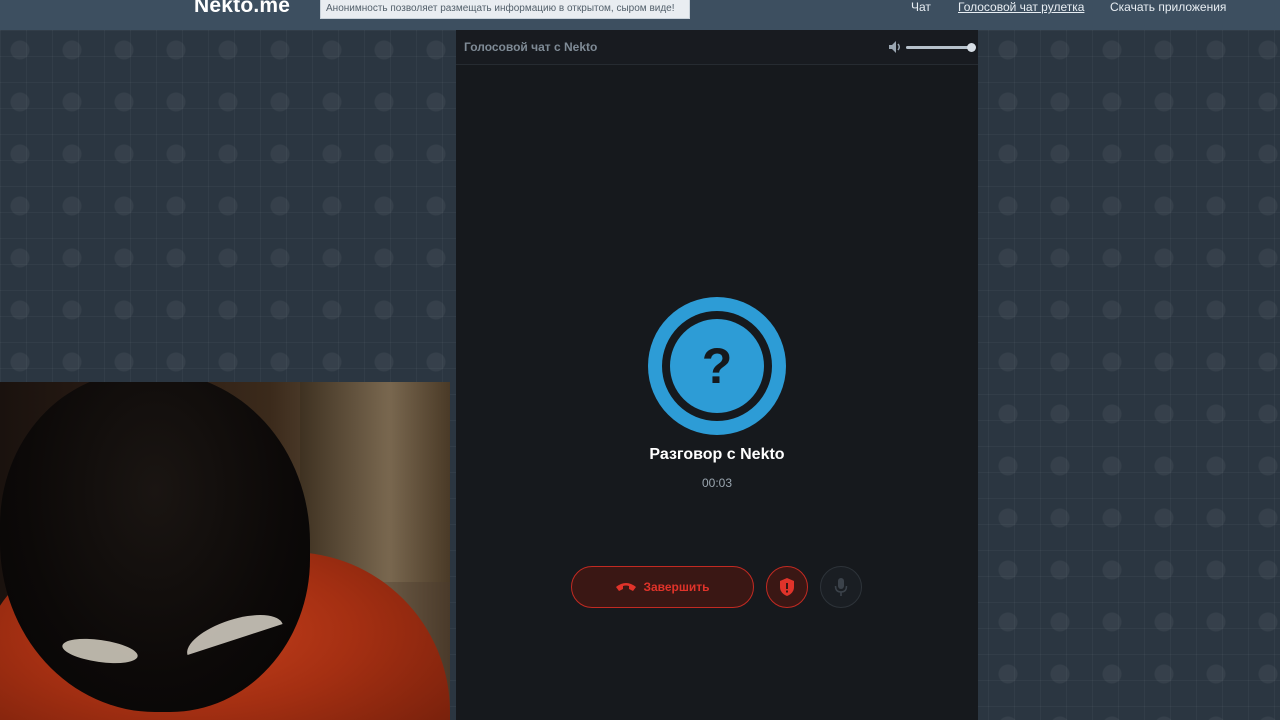 The image size is (1280, 720). Describe the element at coordinates (717, 47) in the screenshot. I see `panel-header: Голосовой чат с Nekto` at that location.